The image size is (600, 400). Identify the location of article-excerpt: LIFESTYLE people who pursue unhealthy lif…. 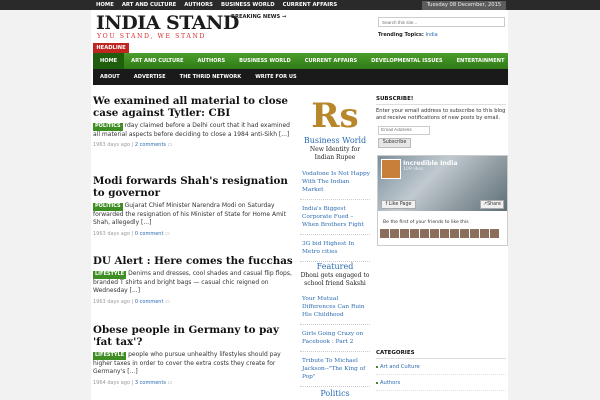
(195, 364).